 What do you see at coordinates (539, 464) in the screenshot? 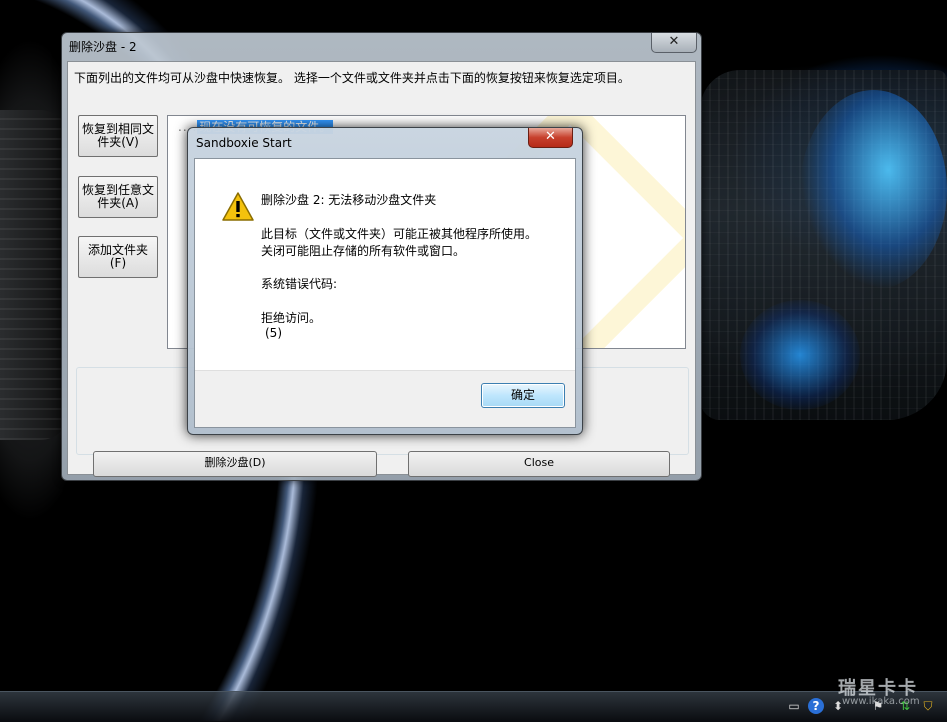
I see `close-button: Close` at bounding box center [539, 464].